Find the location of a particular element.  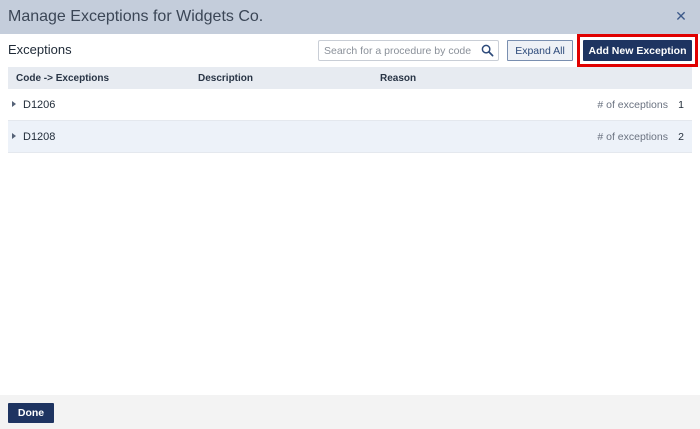

search-icon is located at coordinates (487, 50).